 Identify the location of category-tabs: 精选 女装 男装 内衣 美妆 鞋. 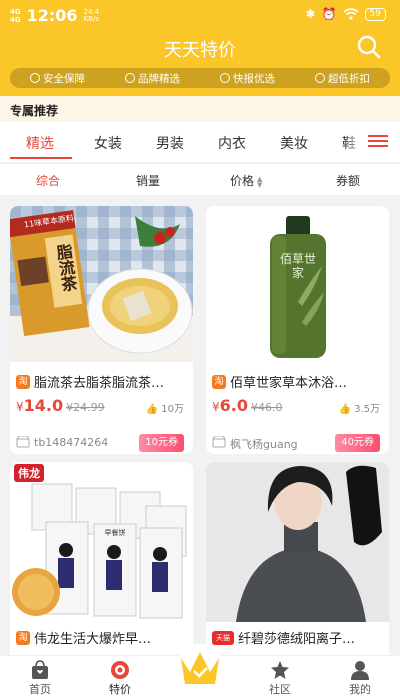
(200, 142).